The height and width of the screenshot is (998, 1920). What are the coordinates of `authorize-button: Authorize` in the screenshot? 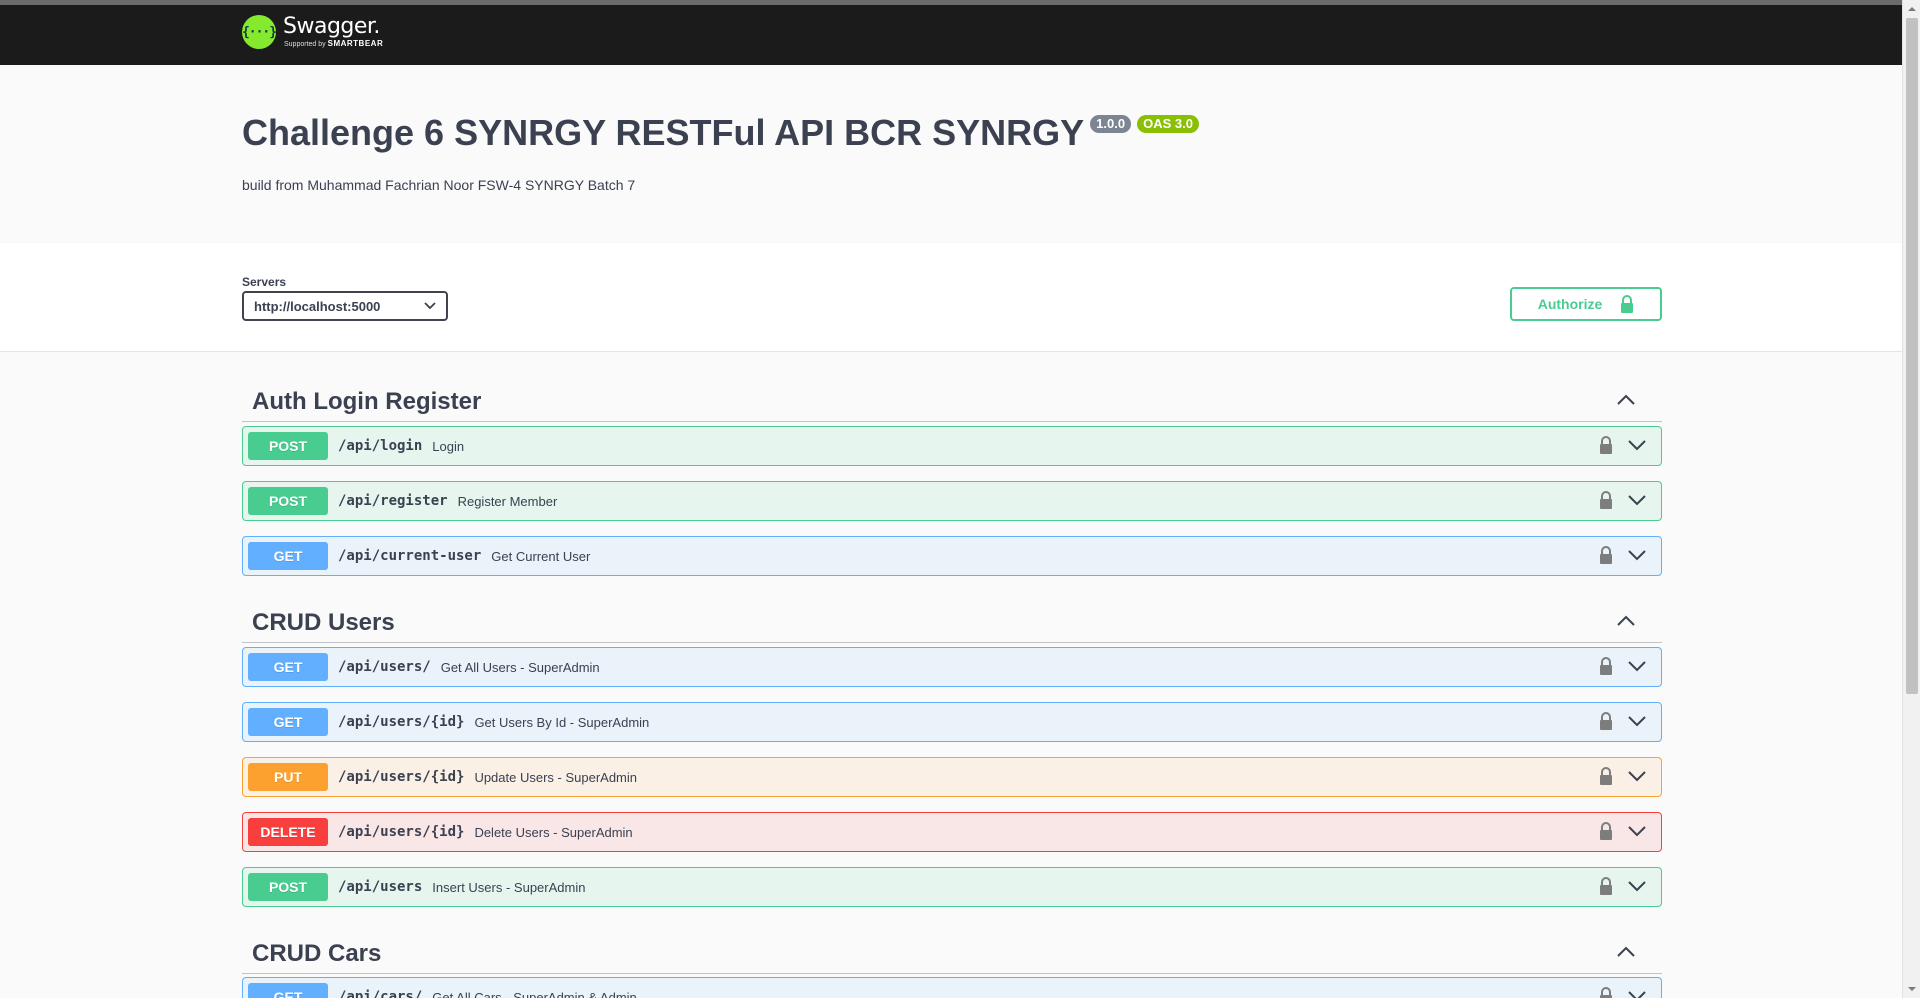 It's located at (1586, 304).